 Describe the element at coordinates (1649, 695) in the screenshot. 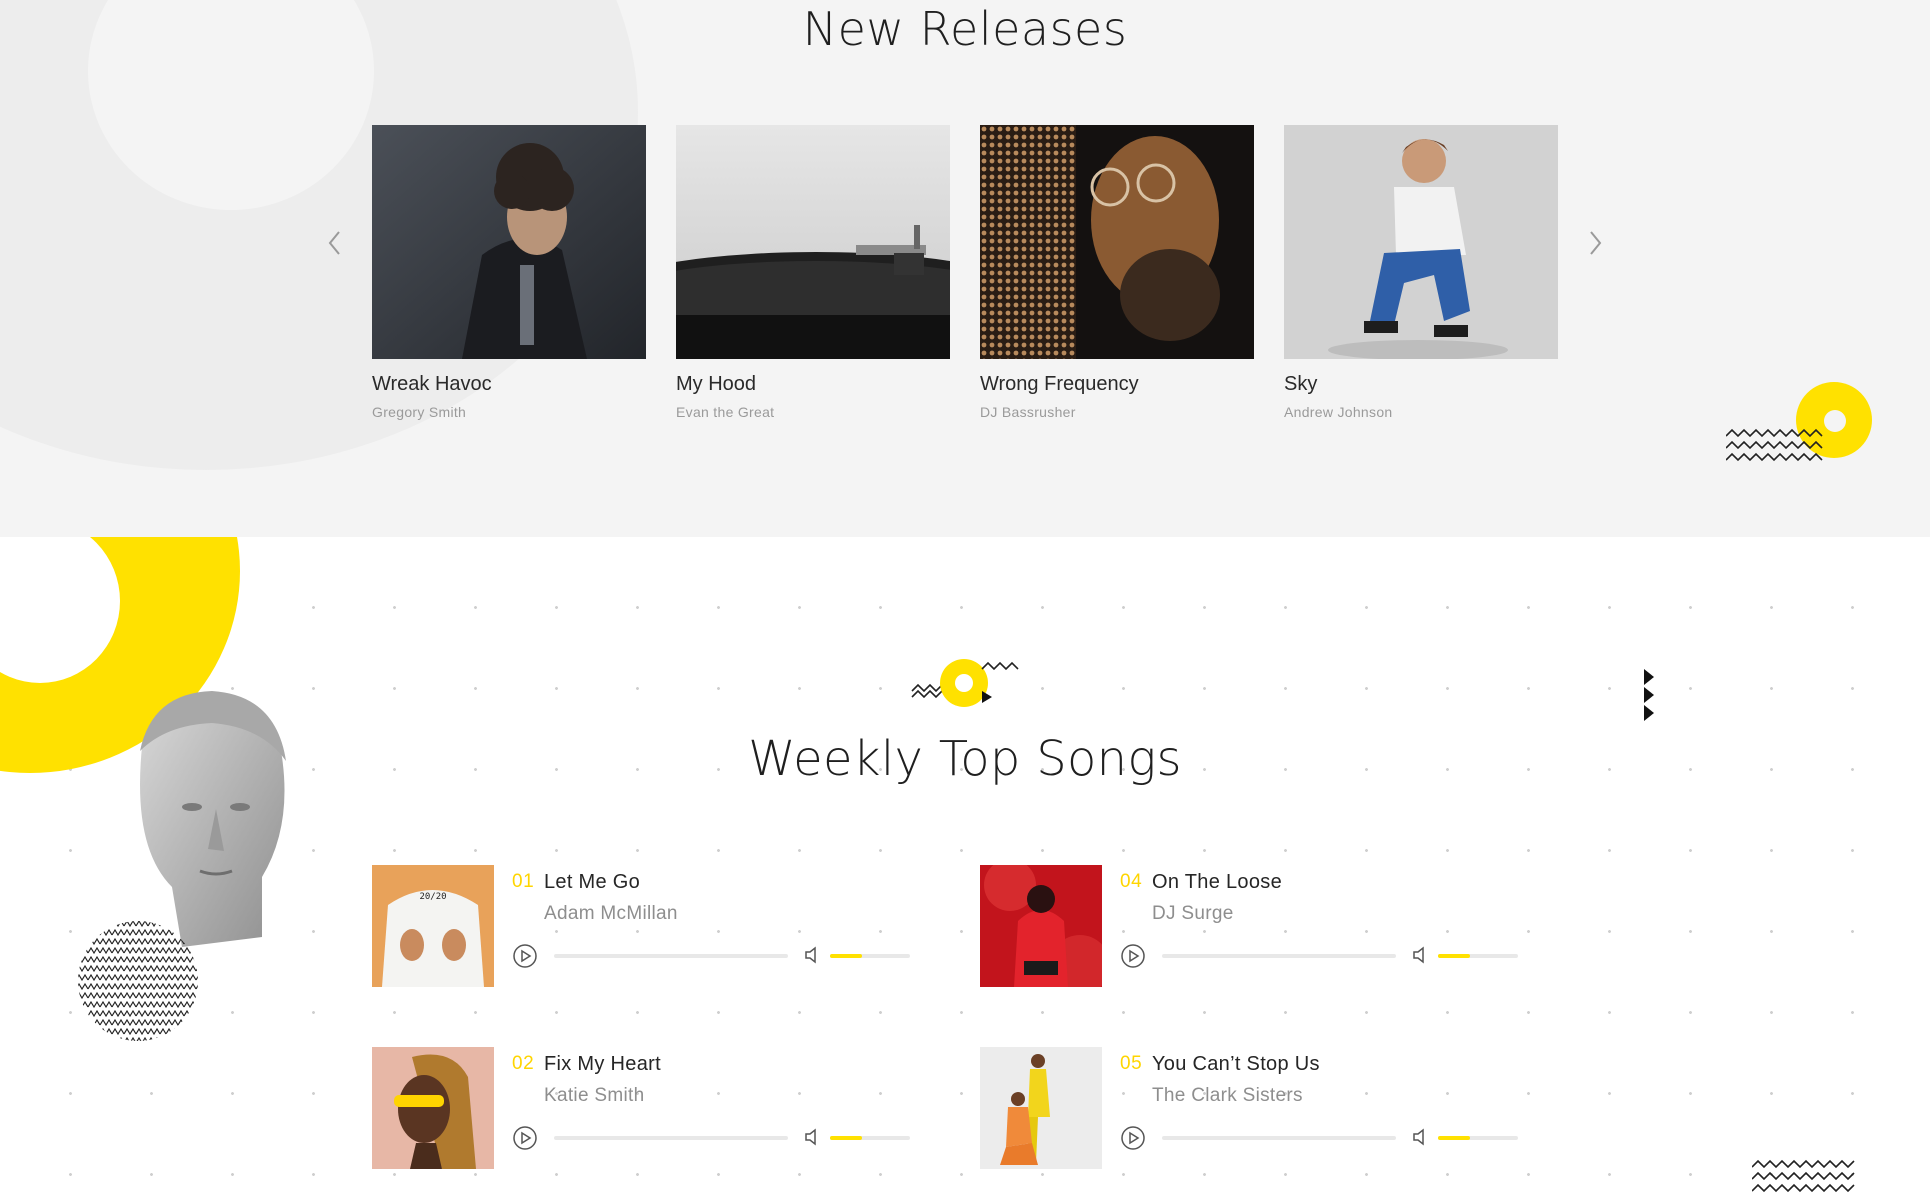

I see `triangle-arrows-decoration` at that location.